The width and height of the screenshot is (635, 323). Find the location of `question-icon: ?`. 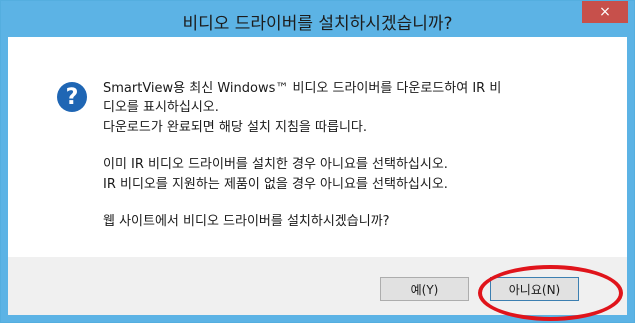

question-icon: ? is located at coordinates (72, 97).